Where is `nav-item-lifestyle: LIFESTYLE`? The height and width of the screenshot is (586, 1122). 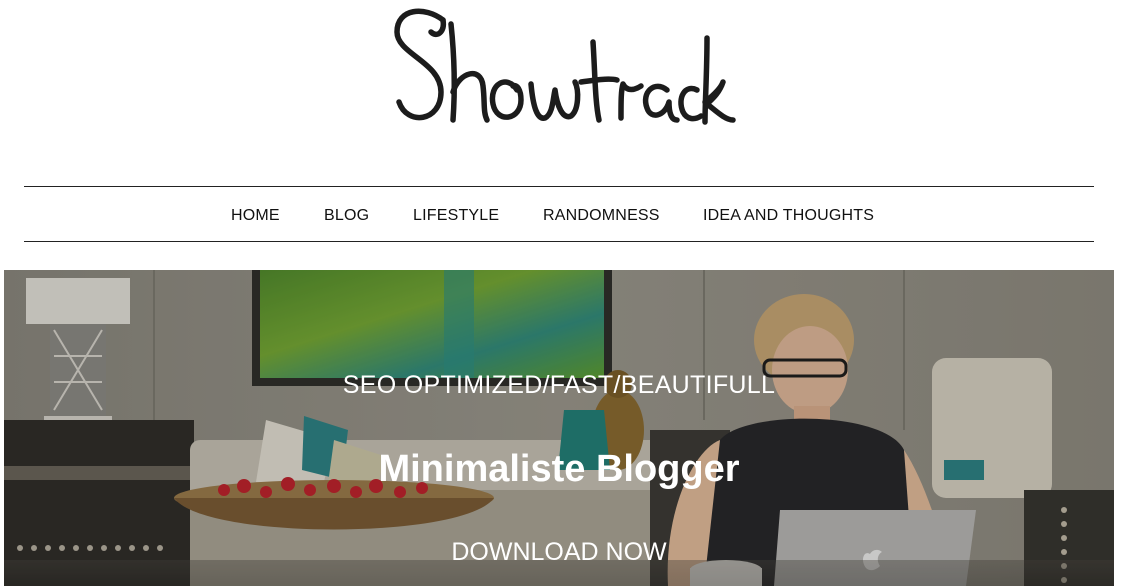 nav-item-lifestyle: LIFESTYLE is located at coordinates (456, 216).